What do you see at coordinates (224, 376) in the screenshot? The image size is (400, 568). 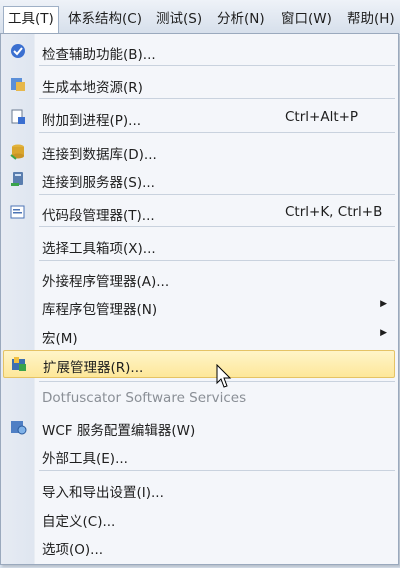 I see `mouse-cursor-icon` at bounding box center [224, 376].